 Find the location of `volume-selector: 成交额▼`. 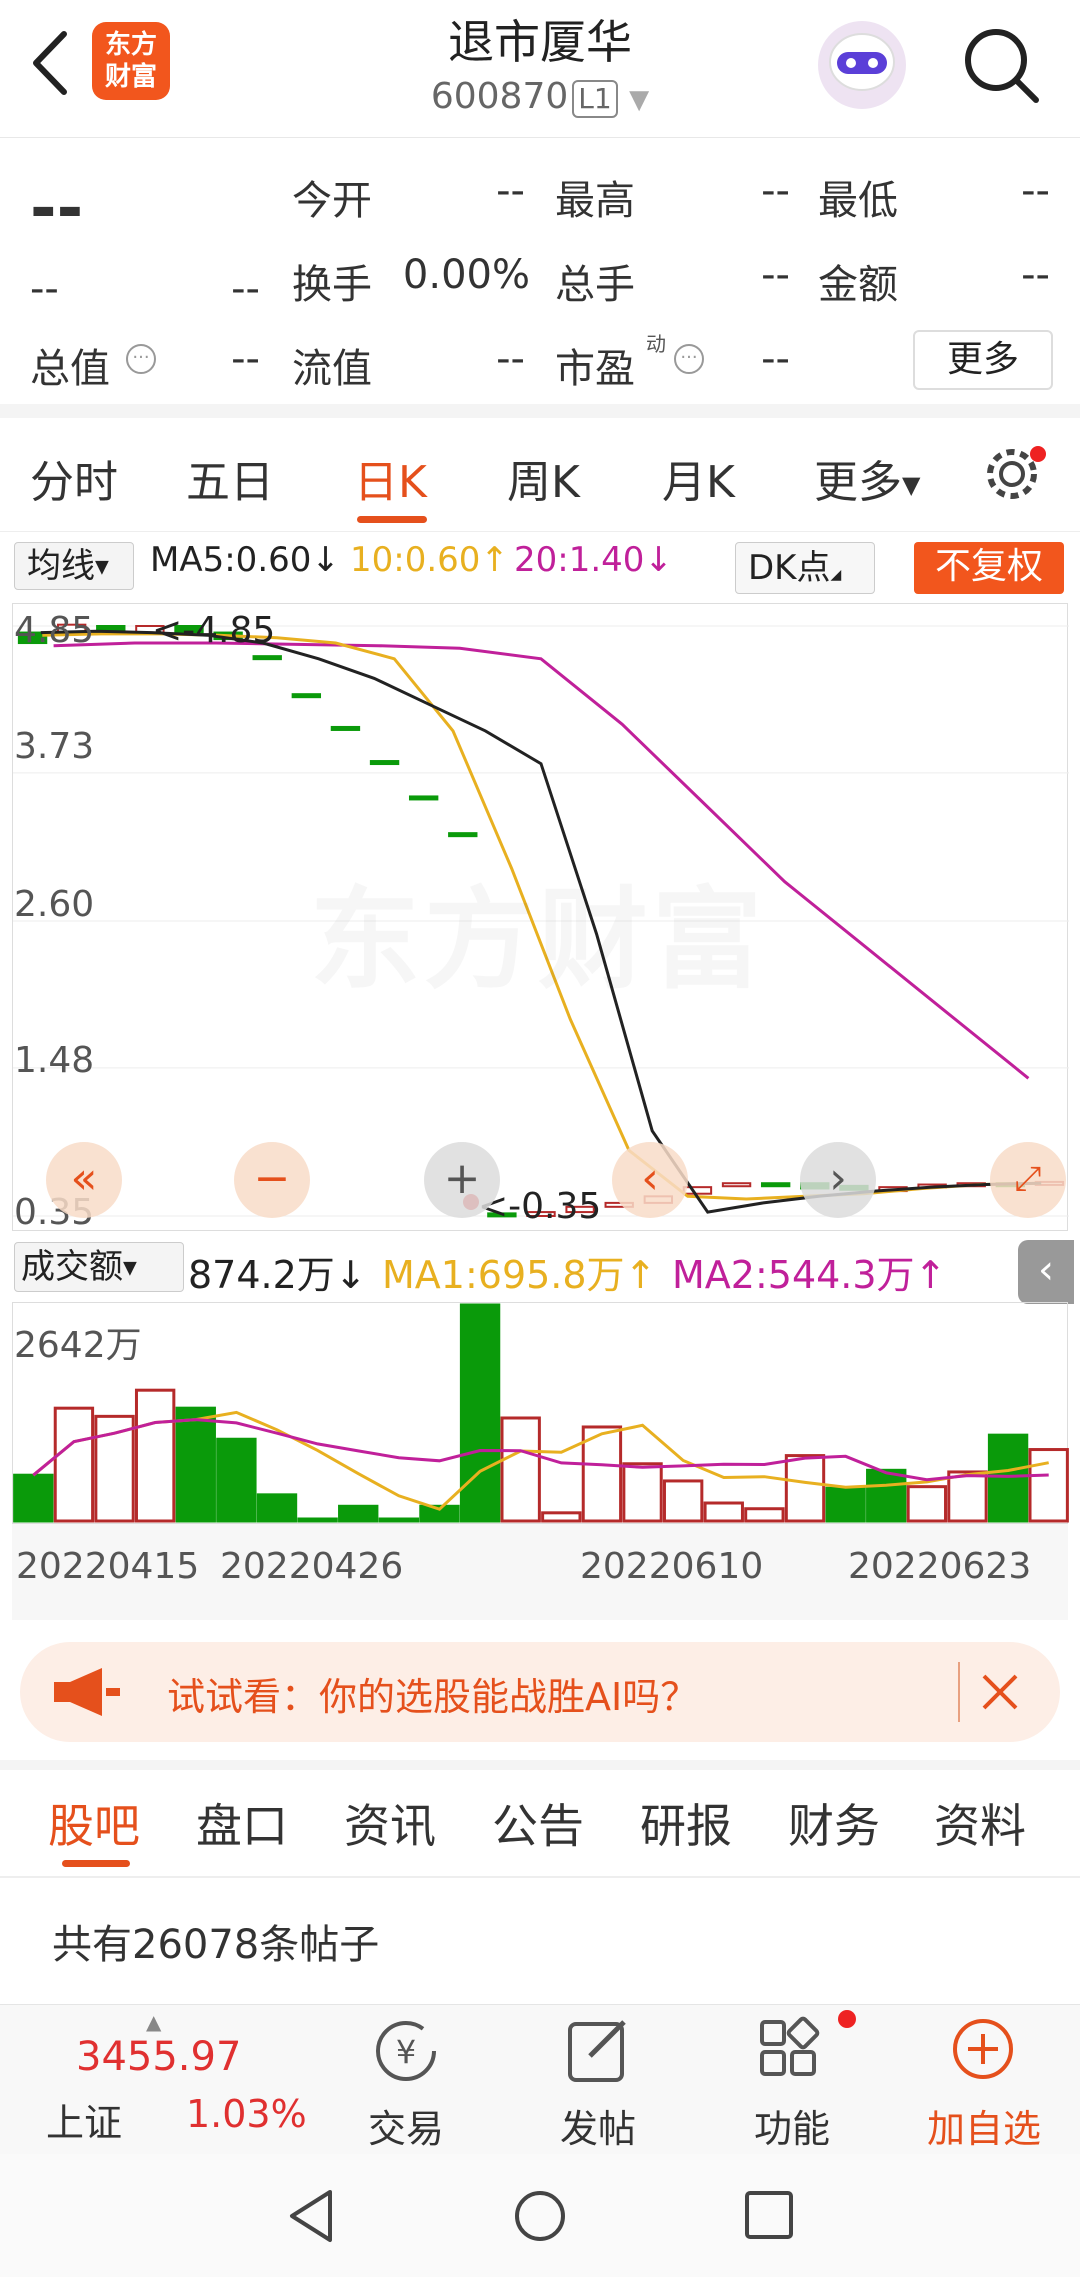

volume-selector: 成交额▼ is located at coordinates (99, 1267).